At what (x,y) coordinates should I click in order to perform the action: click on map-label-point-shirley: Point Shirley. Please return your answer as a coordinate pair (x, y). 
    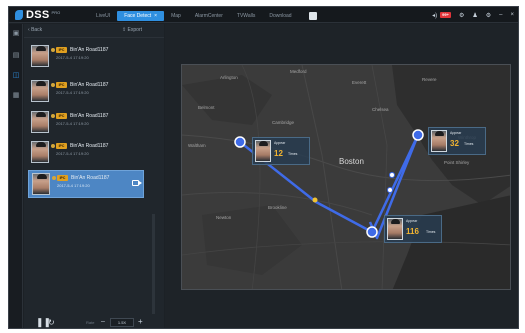
    Looking at the image, I should click on (457, 162).